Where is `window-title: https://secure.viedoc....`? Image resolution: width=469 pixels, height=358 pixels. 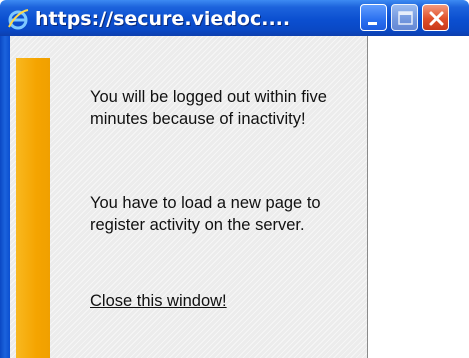 window-title: https://secure.viedoc.... is located at coordinates (163, 19).